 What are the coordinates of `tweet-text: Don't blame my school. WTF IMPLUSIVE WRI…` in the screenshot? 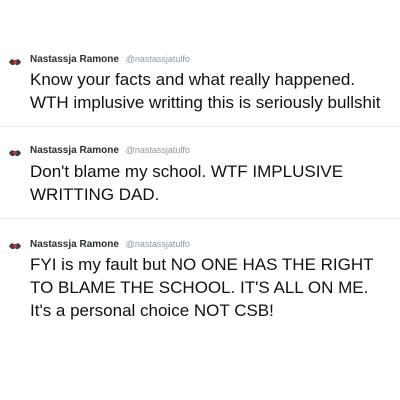 It's located at (187, 183).